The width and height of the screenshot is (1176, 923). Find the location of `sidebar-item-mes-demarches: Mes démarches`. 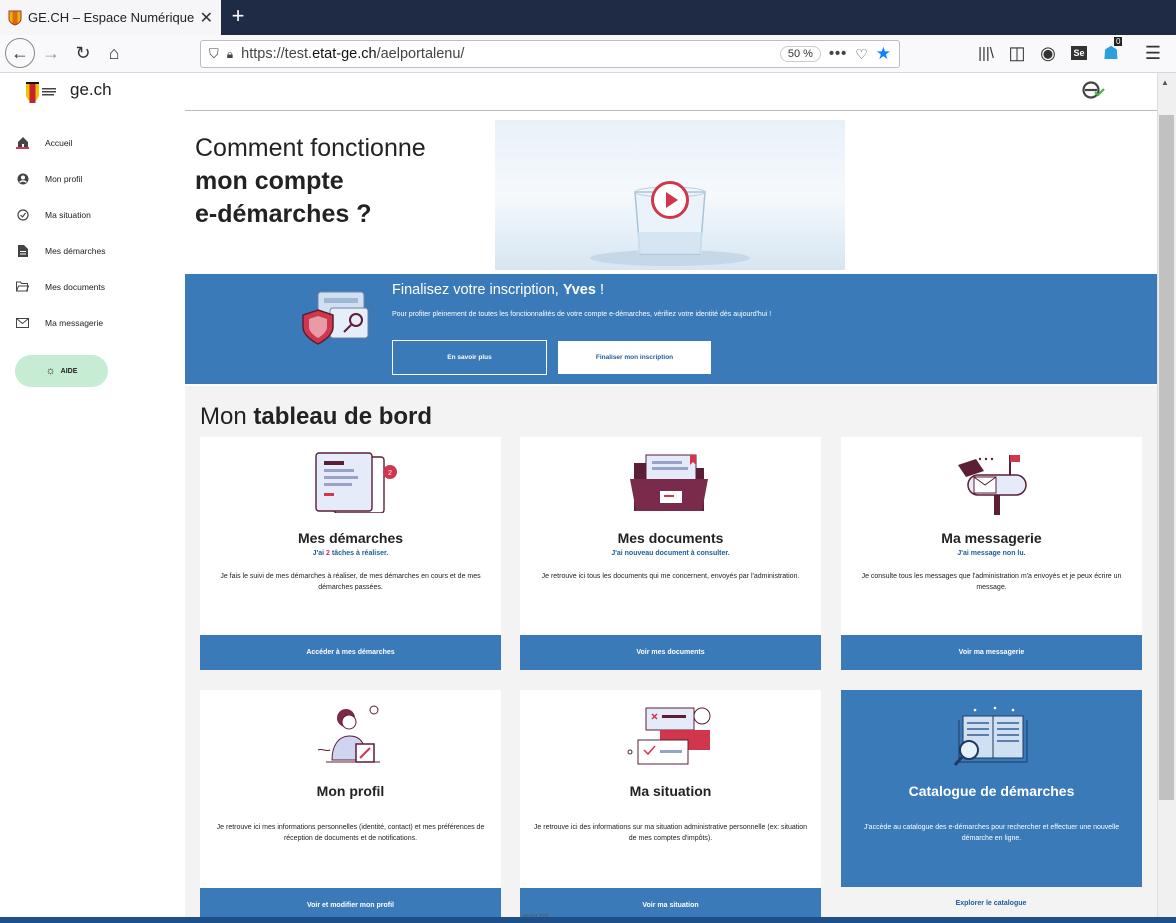

sidebar-item-mes-demarches: Mes démarches is located at coordinates (60, 250).